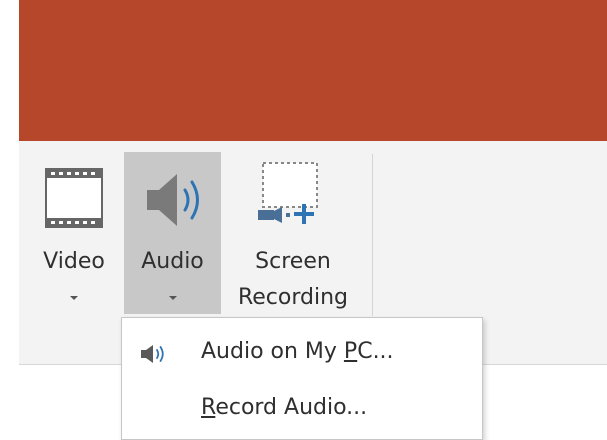 The width and height of the screenshot is (607, 440). What do you see at coordinates (172, 233) in the screenshot?
I see `audio-button: Audio` at bounding box center [172, 233].